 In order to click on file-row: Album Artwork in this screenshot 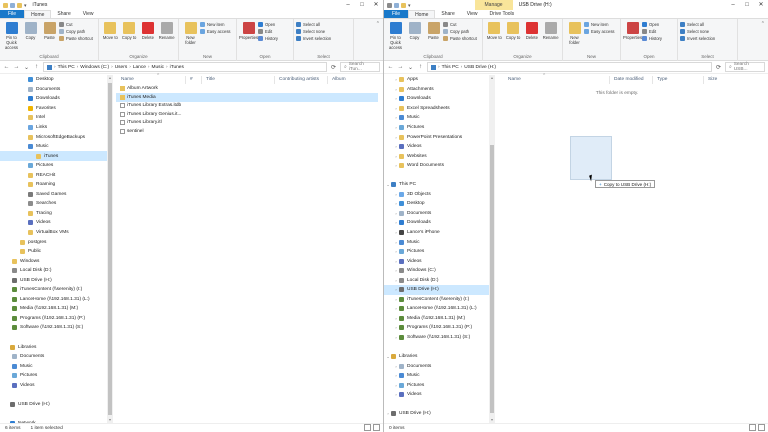, I will do `click(247, 89)`.